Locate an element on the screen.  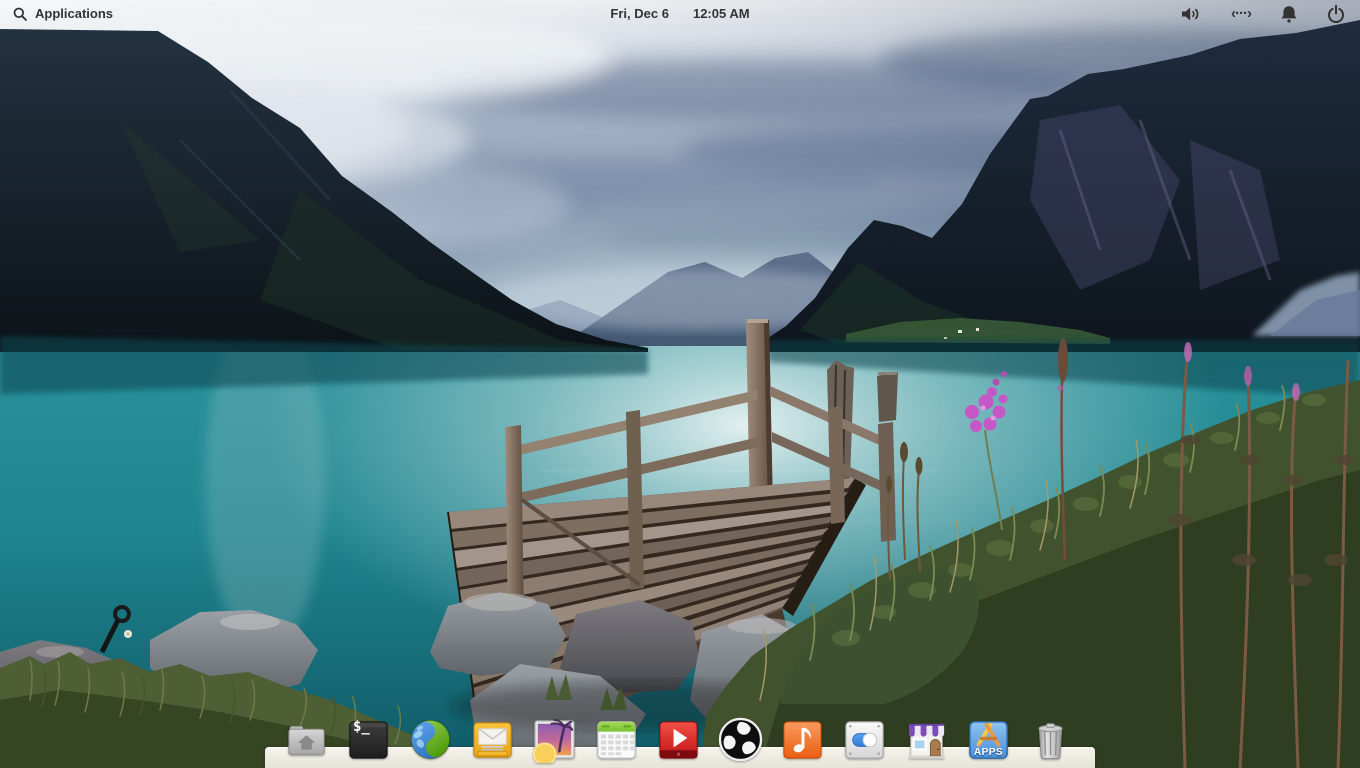
wired-network-icon: ‹···› is located at coordinates (1241, 13).